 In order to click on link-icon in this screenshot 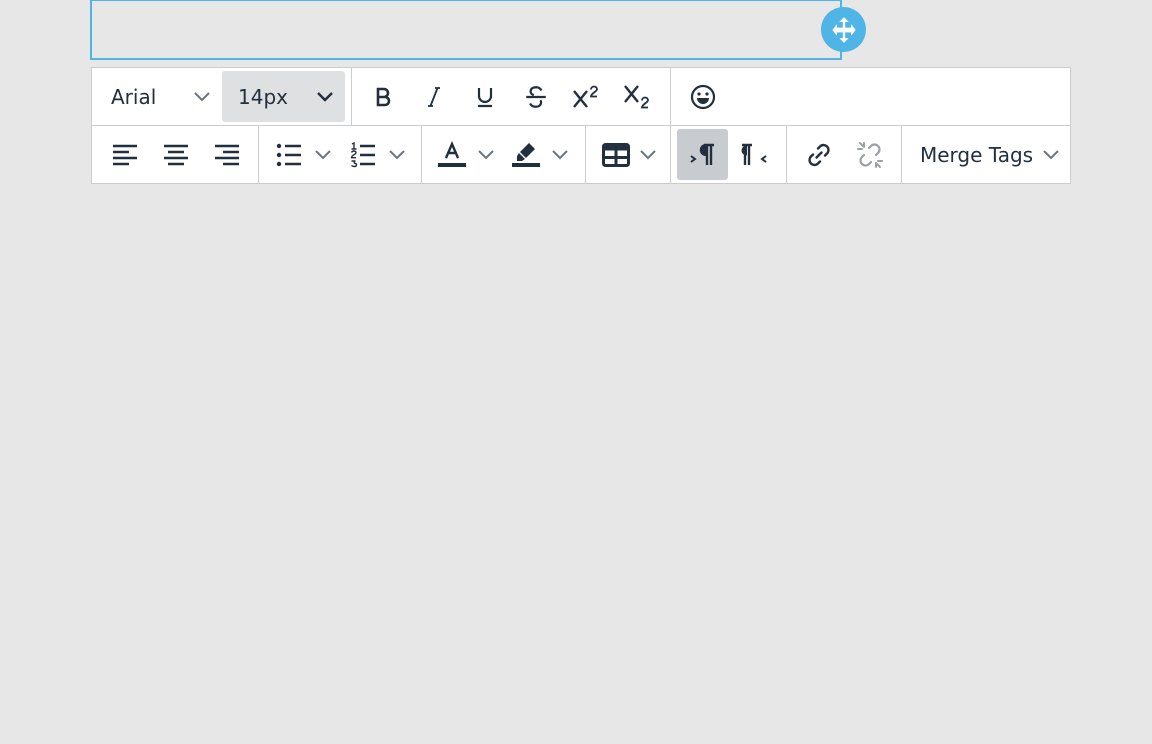, I will do `click(818, 154)`.